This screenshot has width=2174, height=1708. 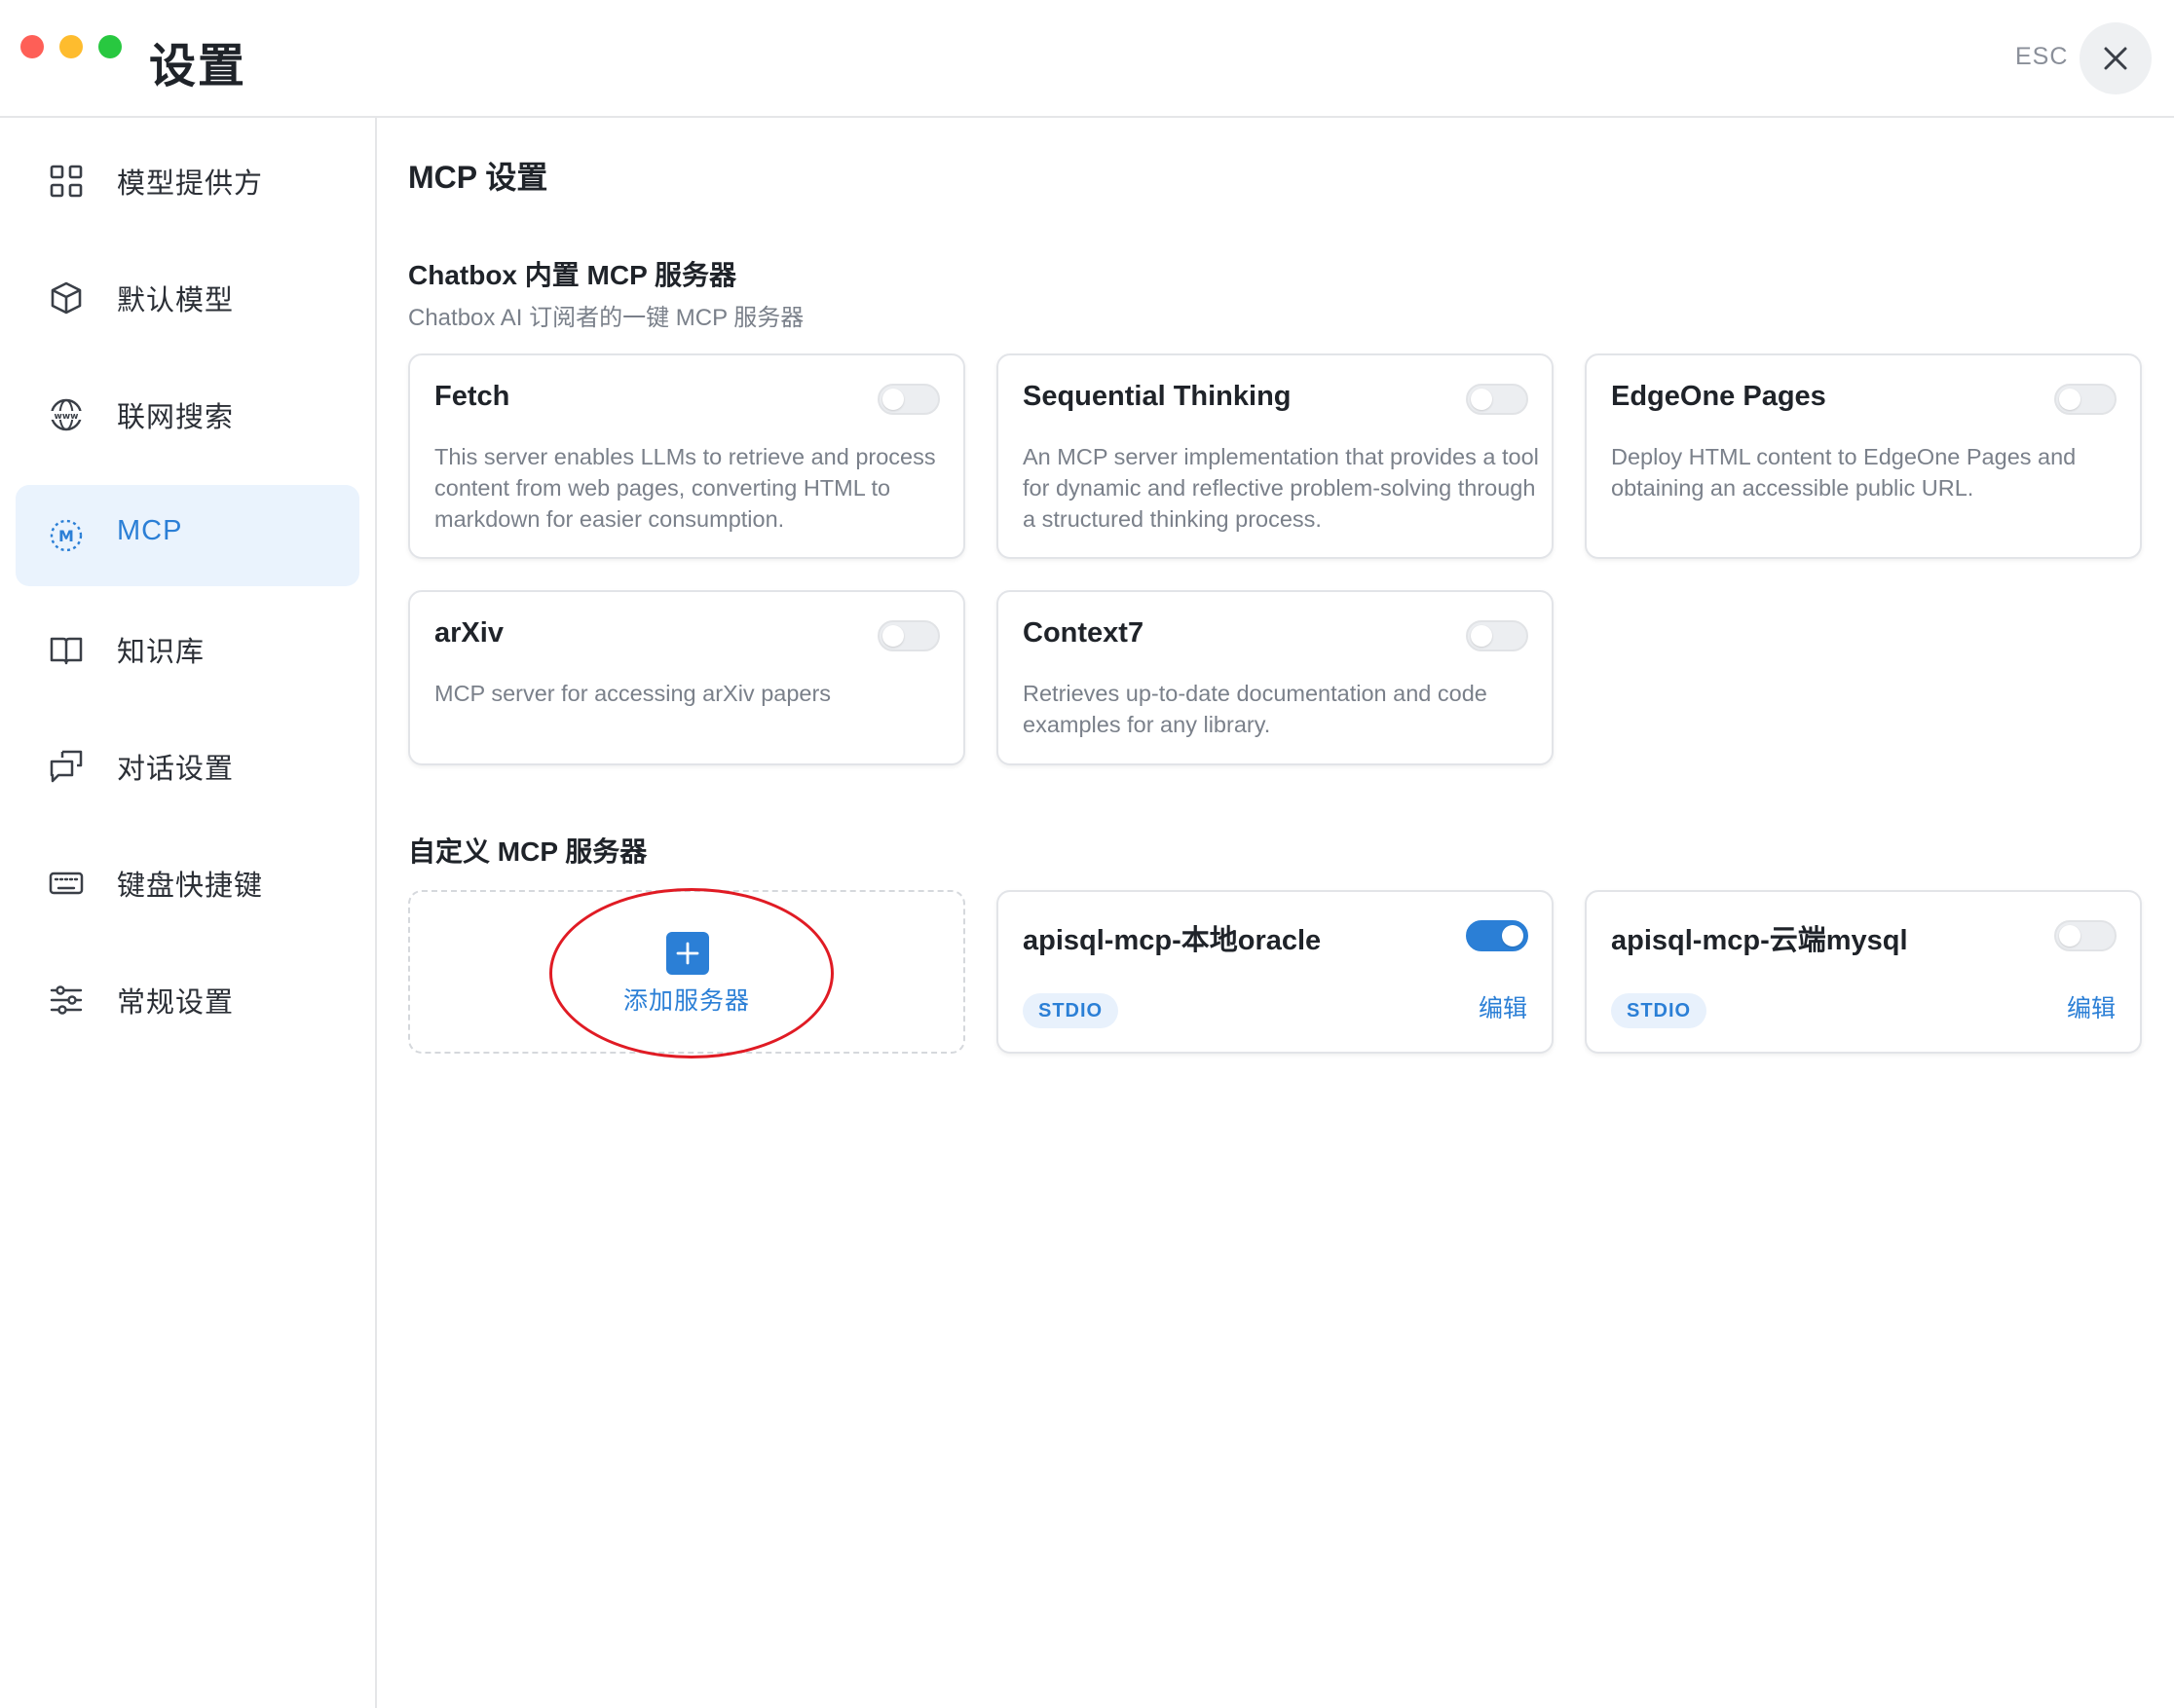 I want to click on sidebar-item-keyboard-shortcuts: 键盘快捷键, so click(x=187, y=883).